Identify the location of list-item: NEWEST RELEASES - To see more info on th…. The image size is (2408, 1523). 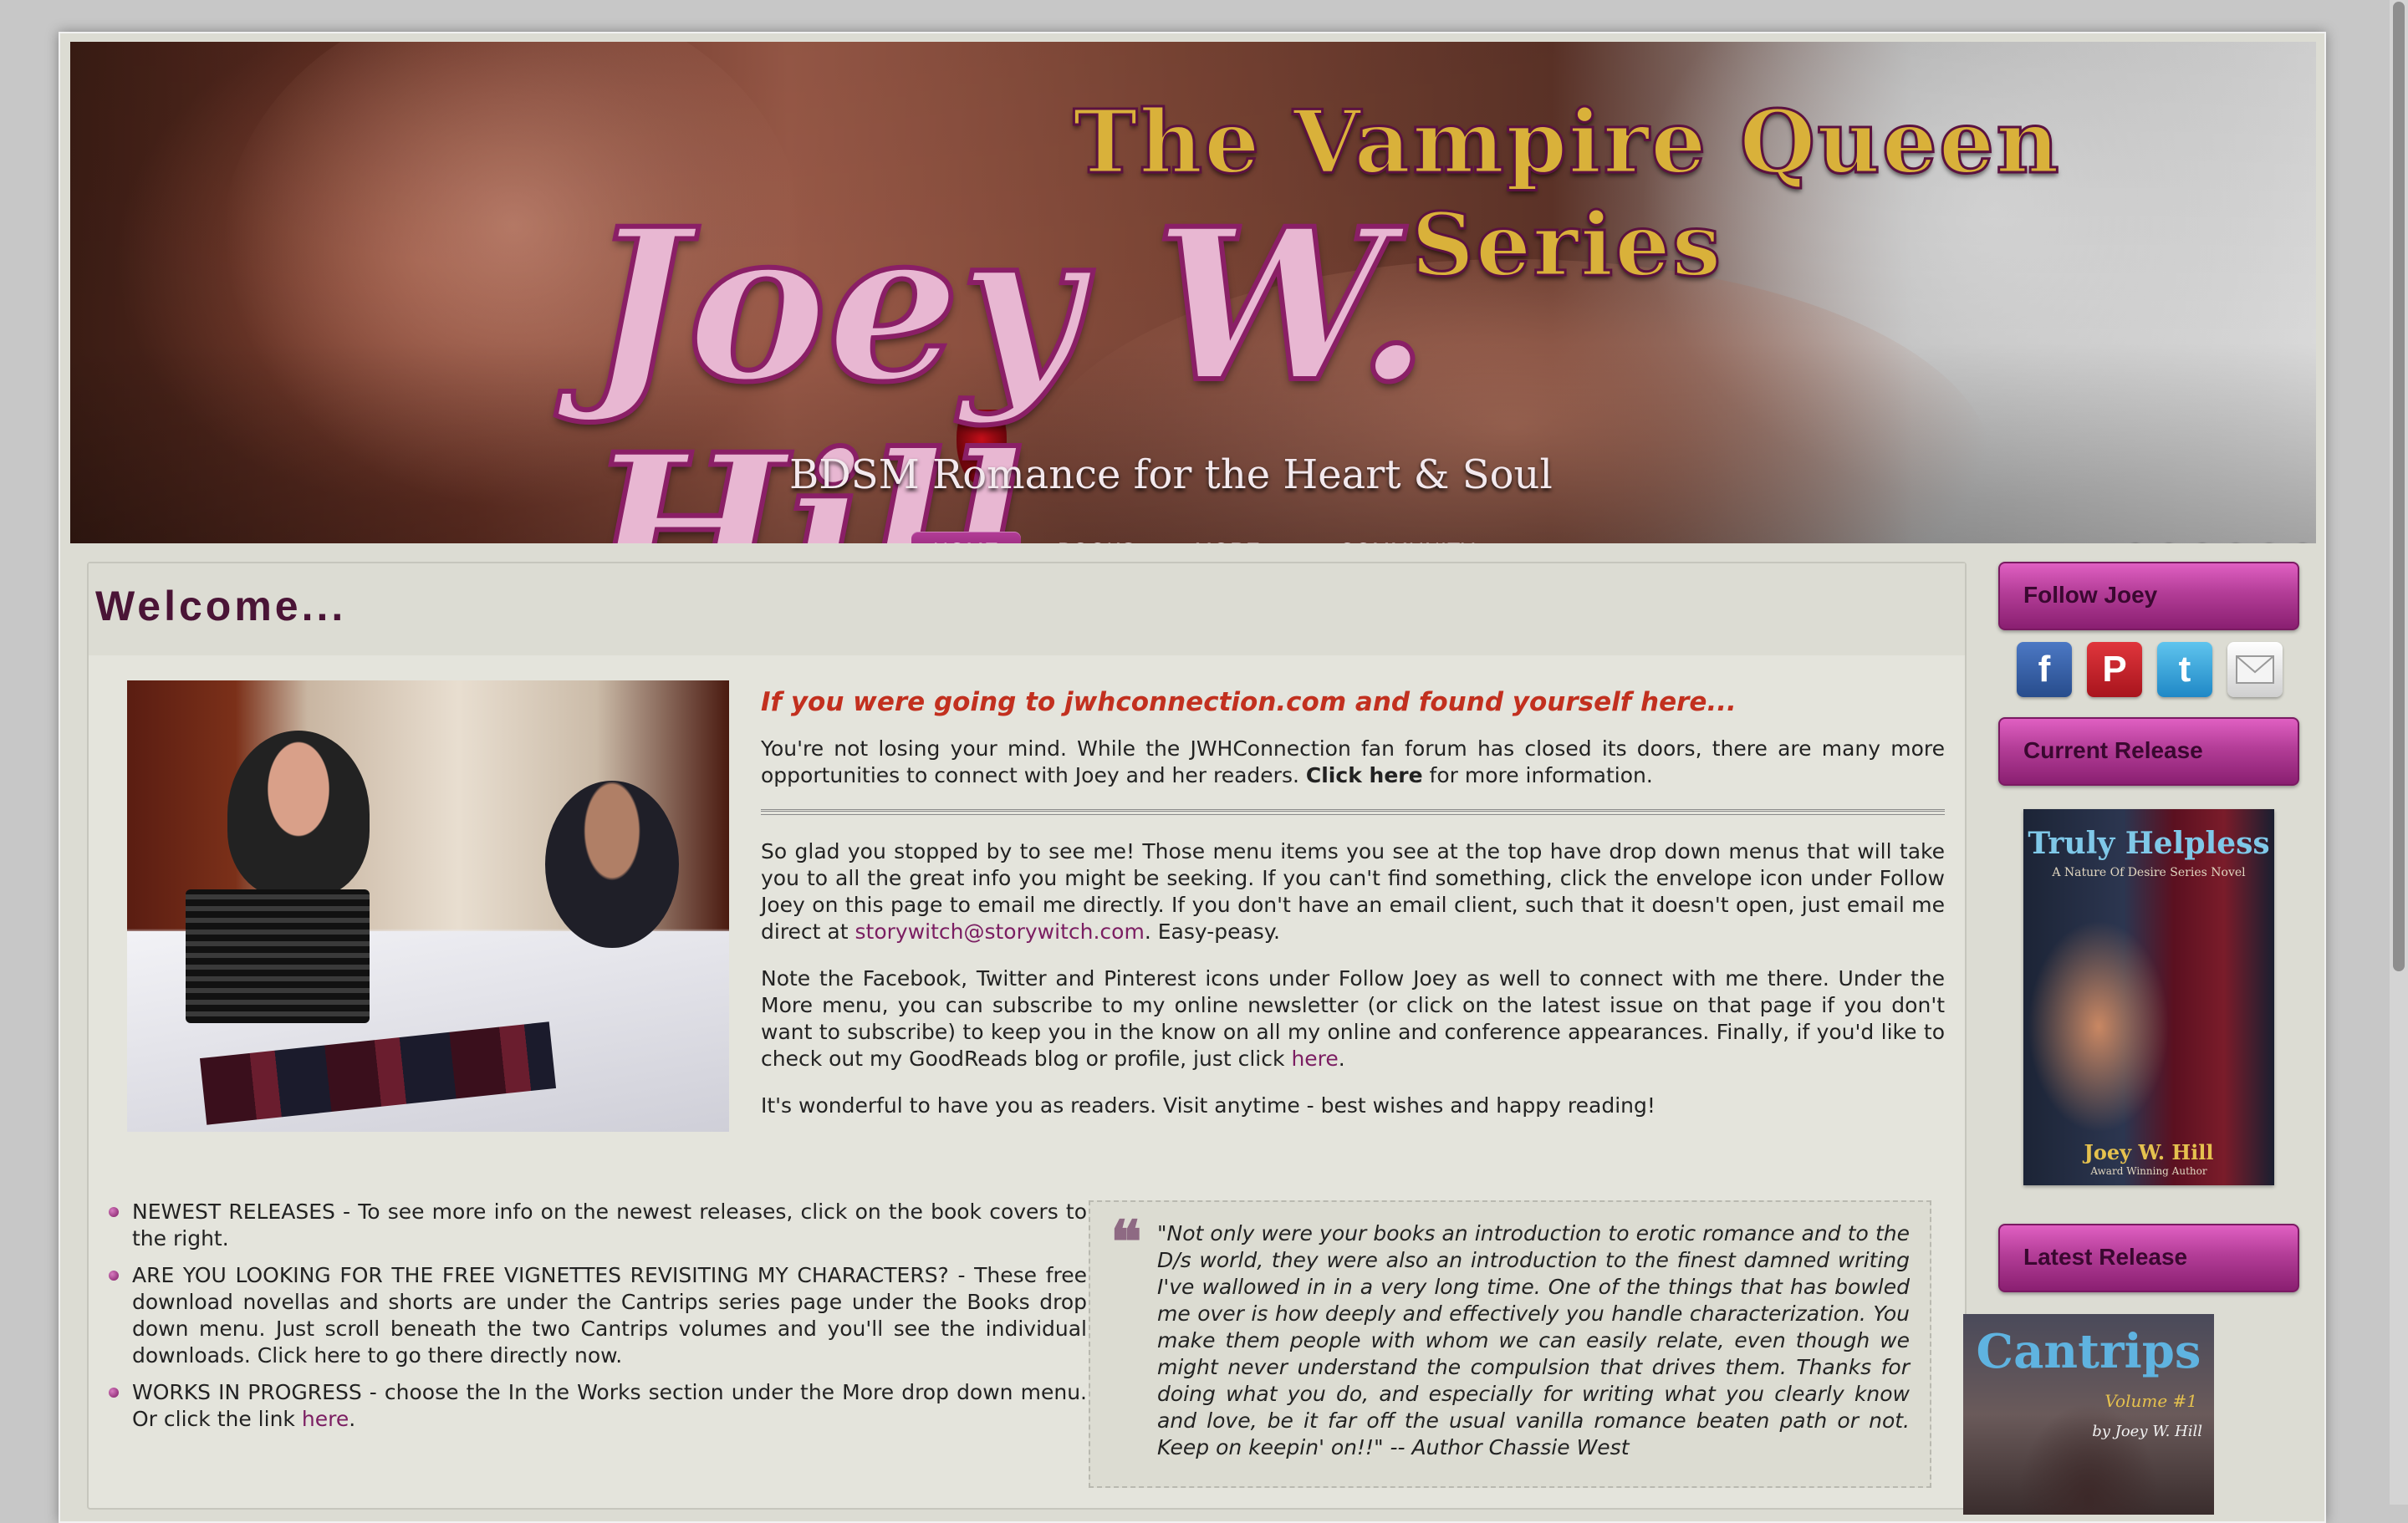
(598, 1225).